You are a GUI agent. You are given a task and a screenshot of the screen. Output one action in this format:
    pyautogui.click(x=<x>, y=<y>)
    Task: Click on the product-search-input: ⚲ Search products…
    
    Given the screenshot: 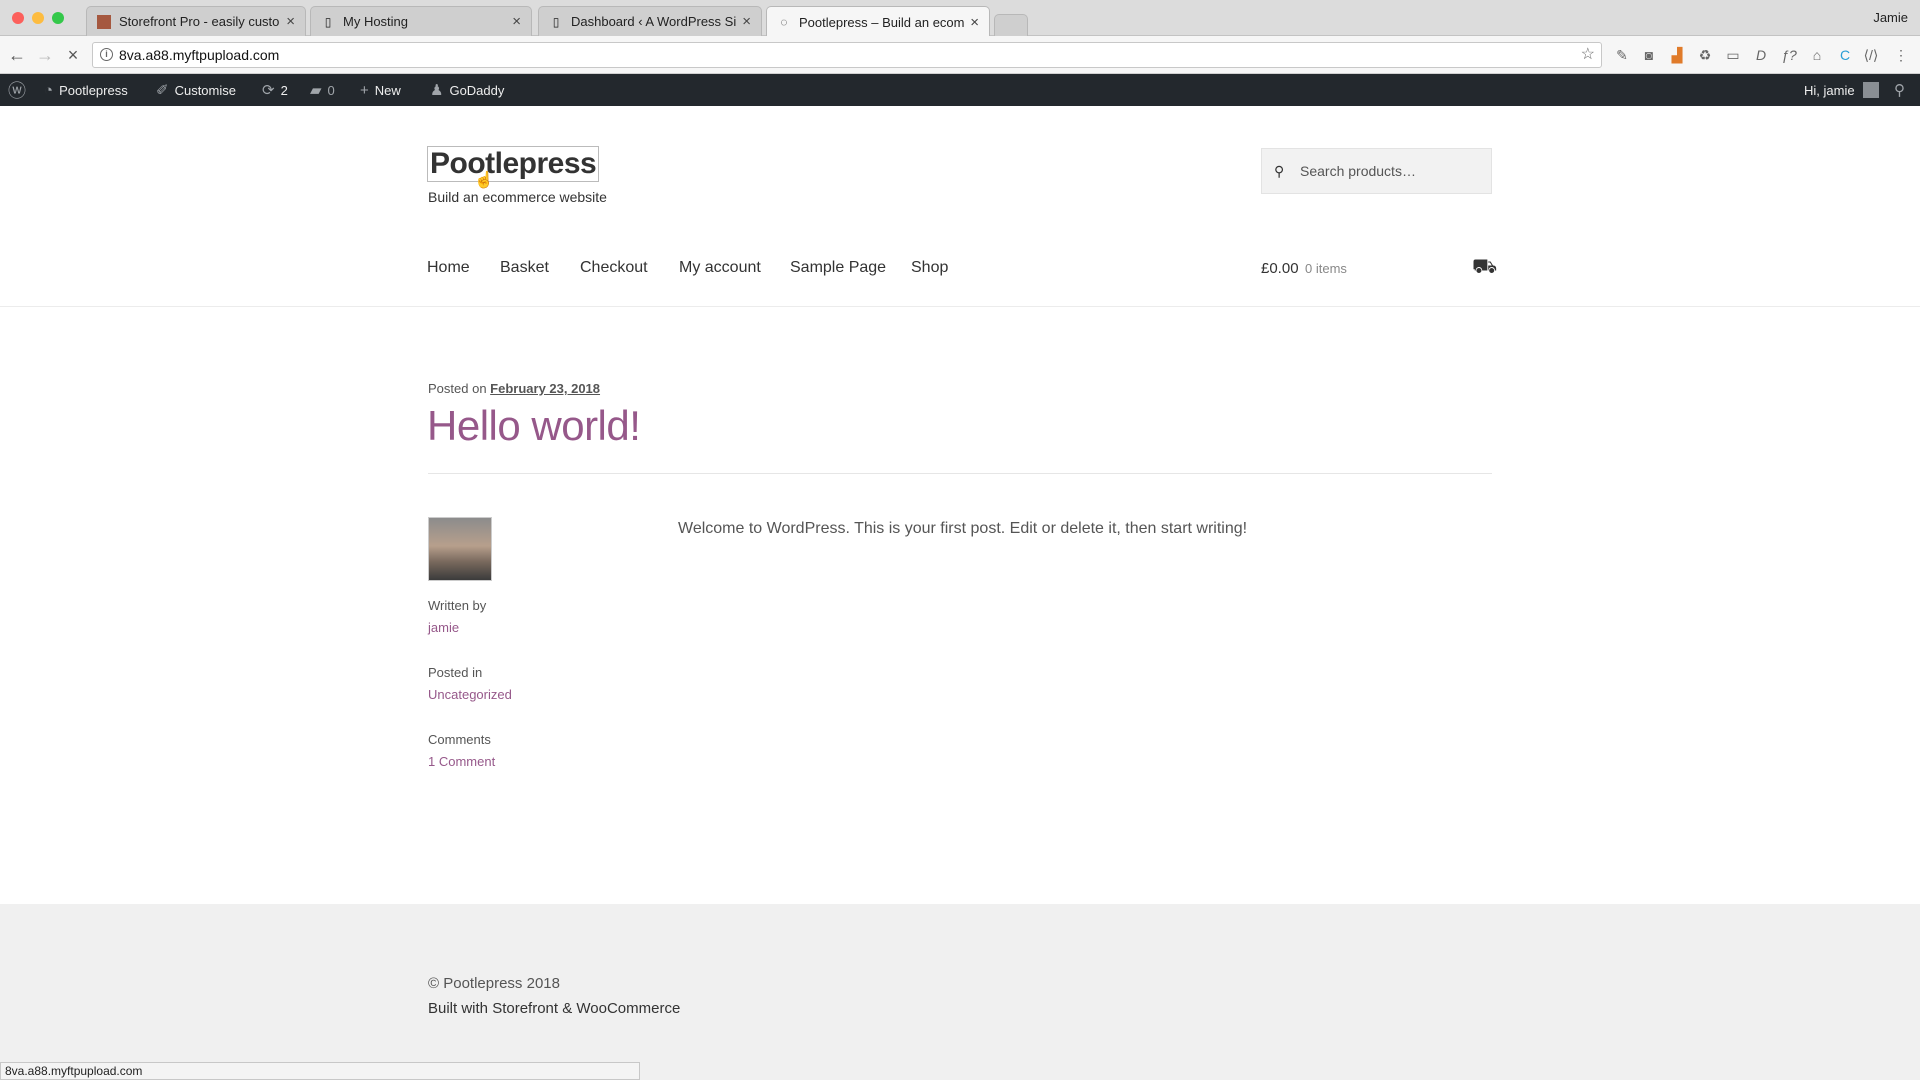 What is the action you would take?
    pyautogui.click(x=1376, y=171)
    